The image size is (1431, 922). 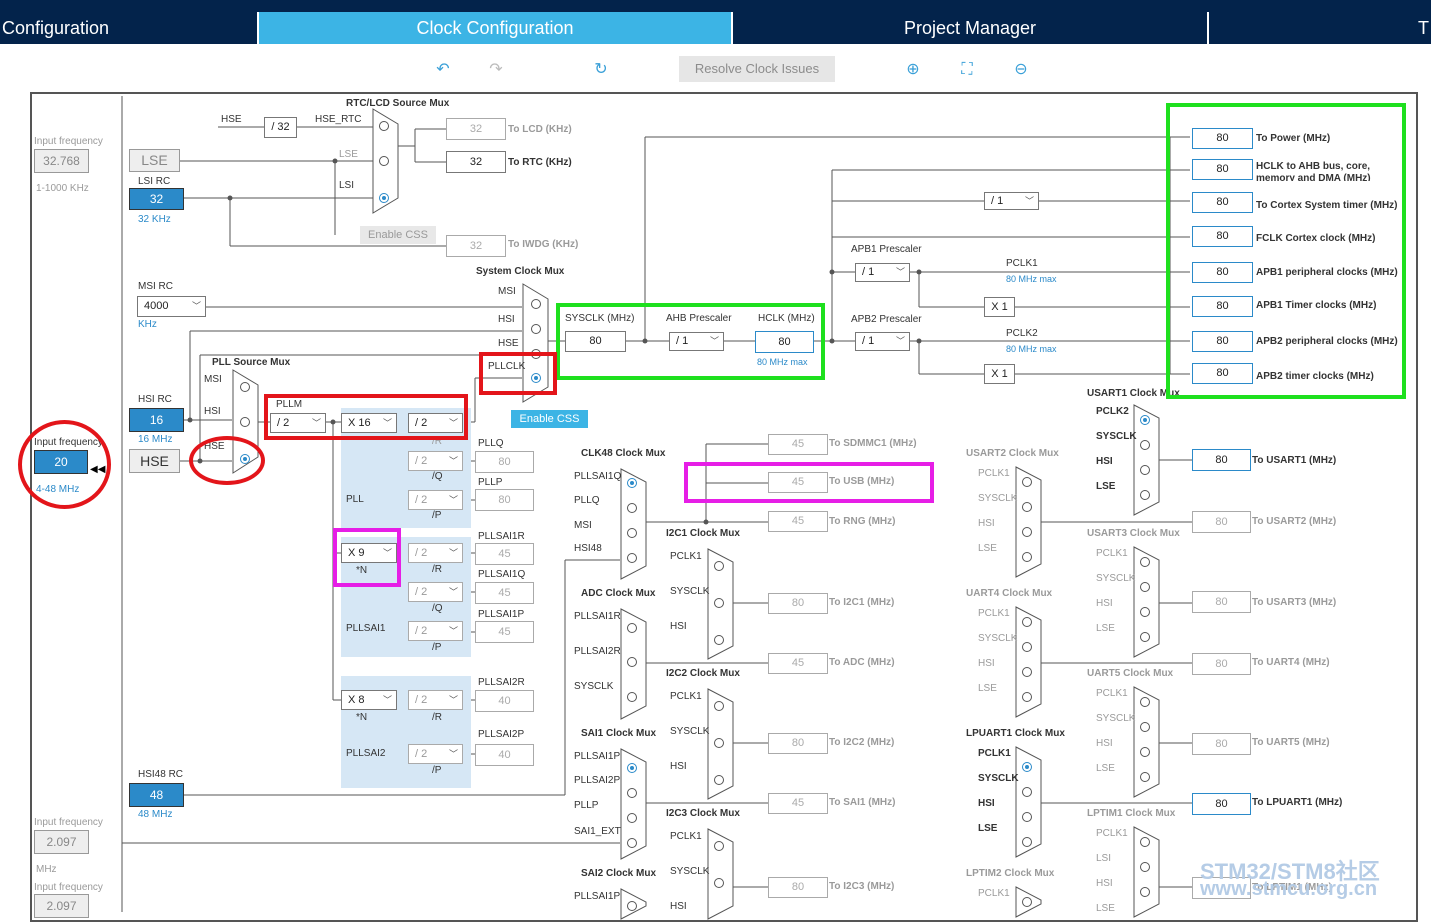 I want to click on pllsai2n-select: X 8 ﹀, so click(x=369, y=700).